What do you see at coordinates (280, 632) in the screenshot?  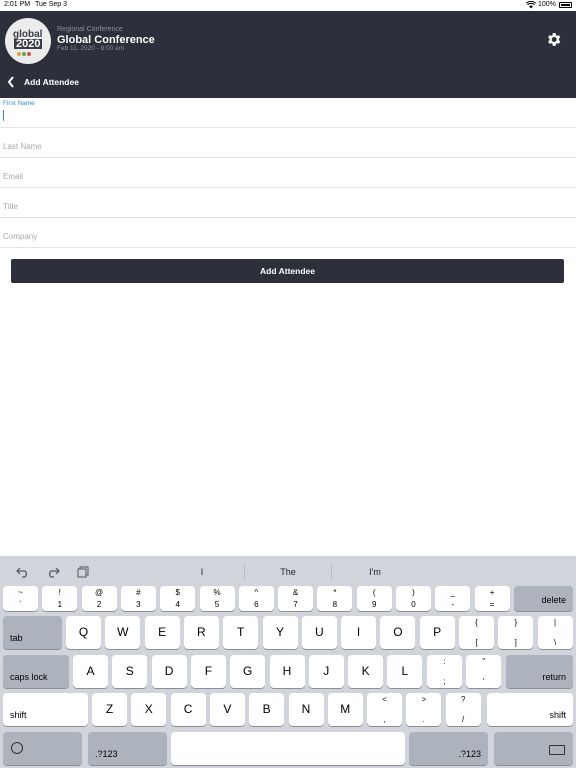 I see `key-y: Y` at bounding box center [280, 632].